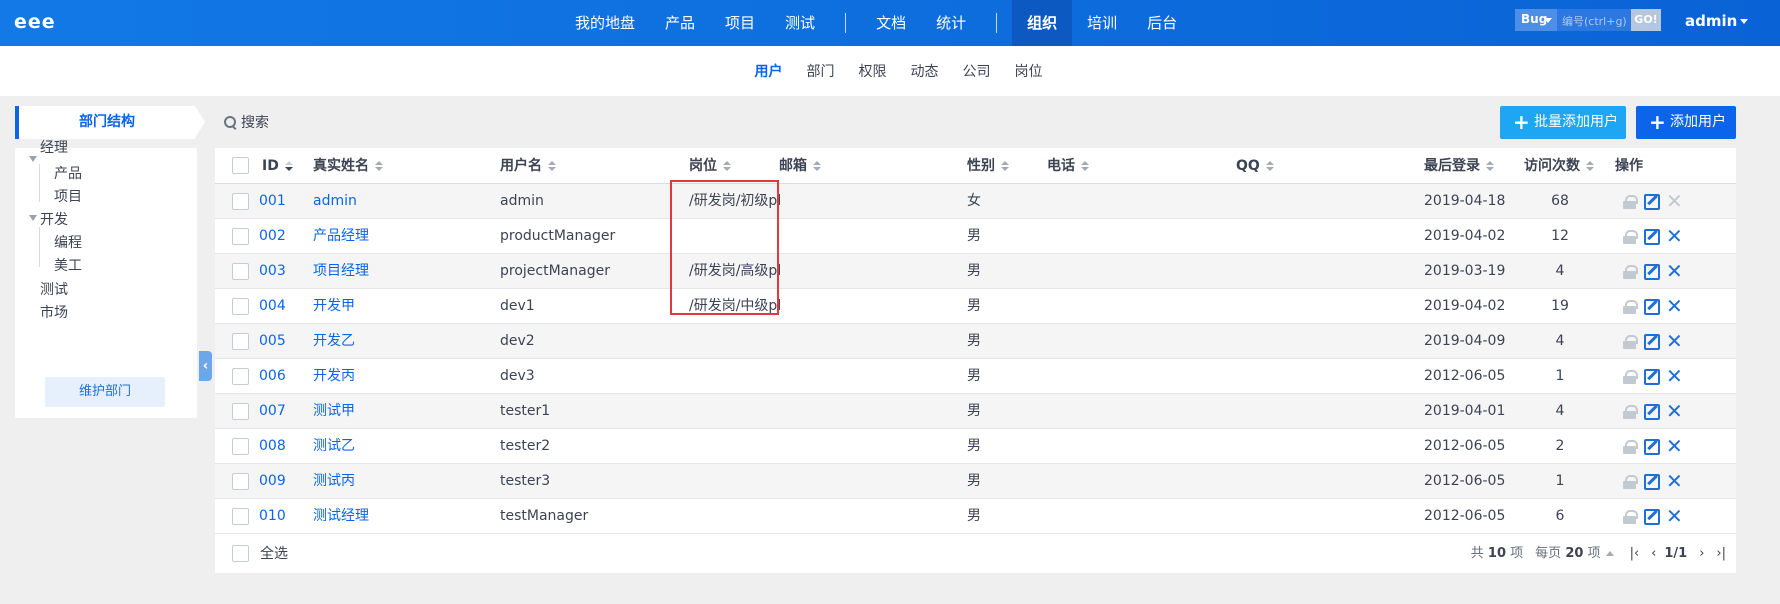  What do you see at coordinates (975, 411) in the screenshot?
I see `table-row: 007 测试甲 tester1 男 2019-04-01 4 ✕` at bounding box center [975, 411].